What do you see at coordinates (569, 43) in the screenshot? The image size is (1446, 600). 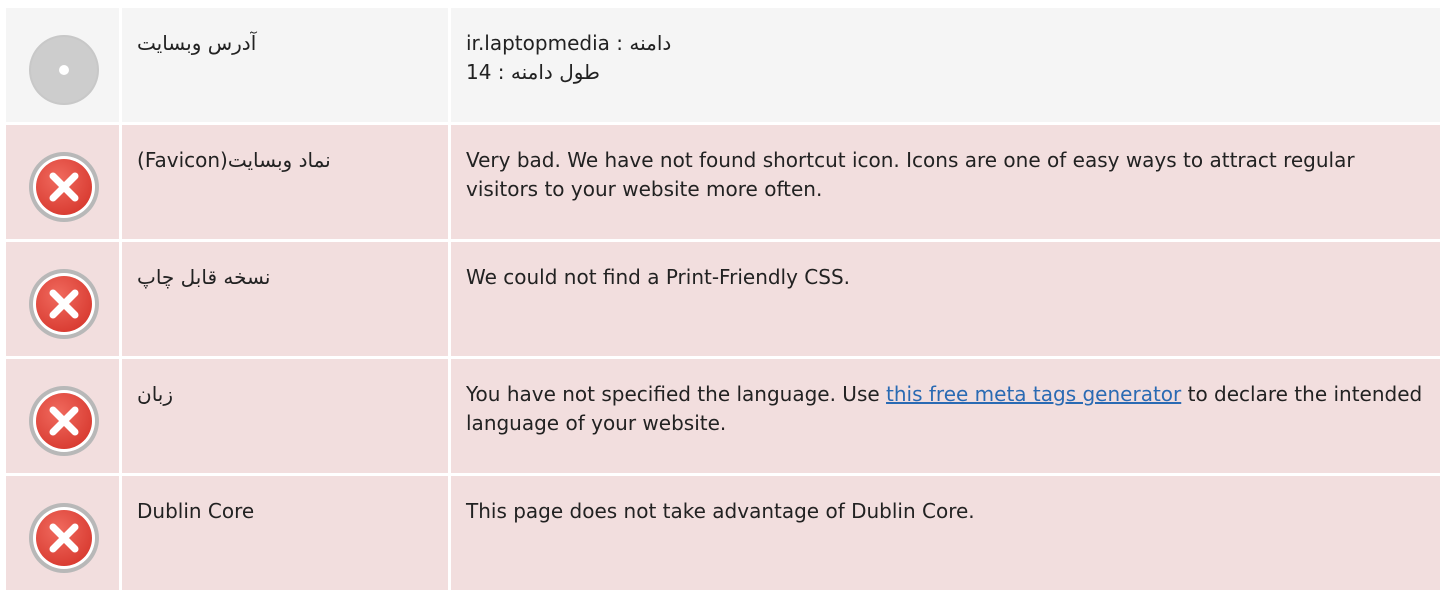 I see `domain-name-text: دامنه : ir.laptopmedia` at bounding box center [569, 43].